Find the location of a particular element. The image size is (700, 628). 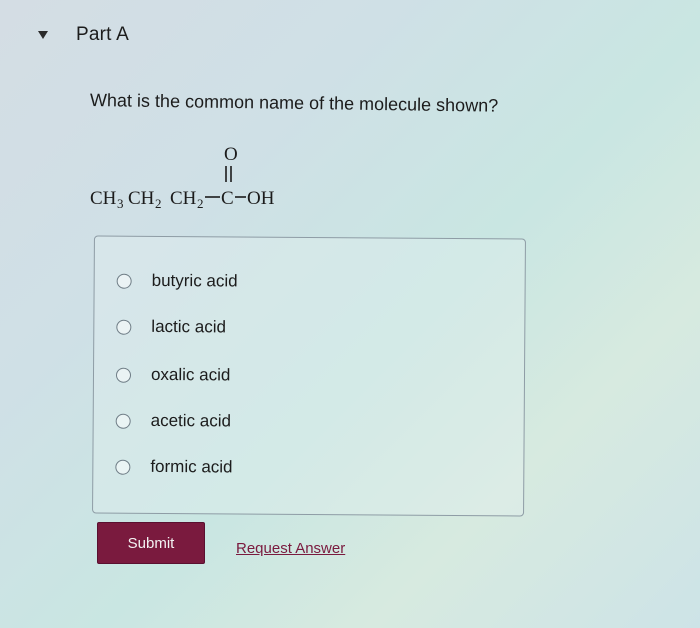

carbonyl-oxygen: O is located at coordinates (231, 154).